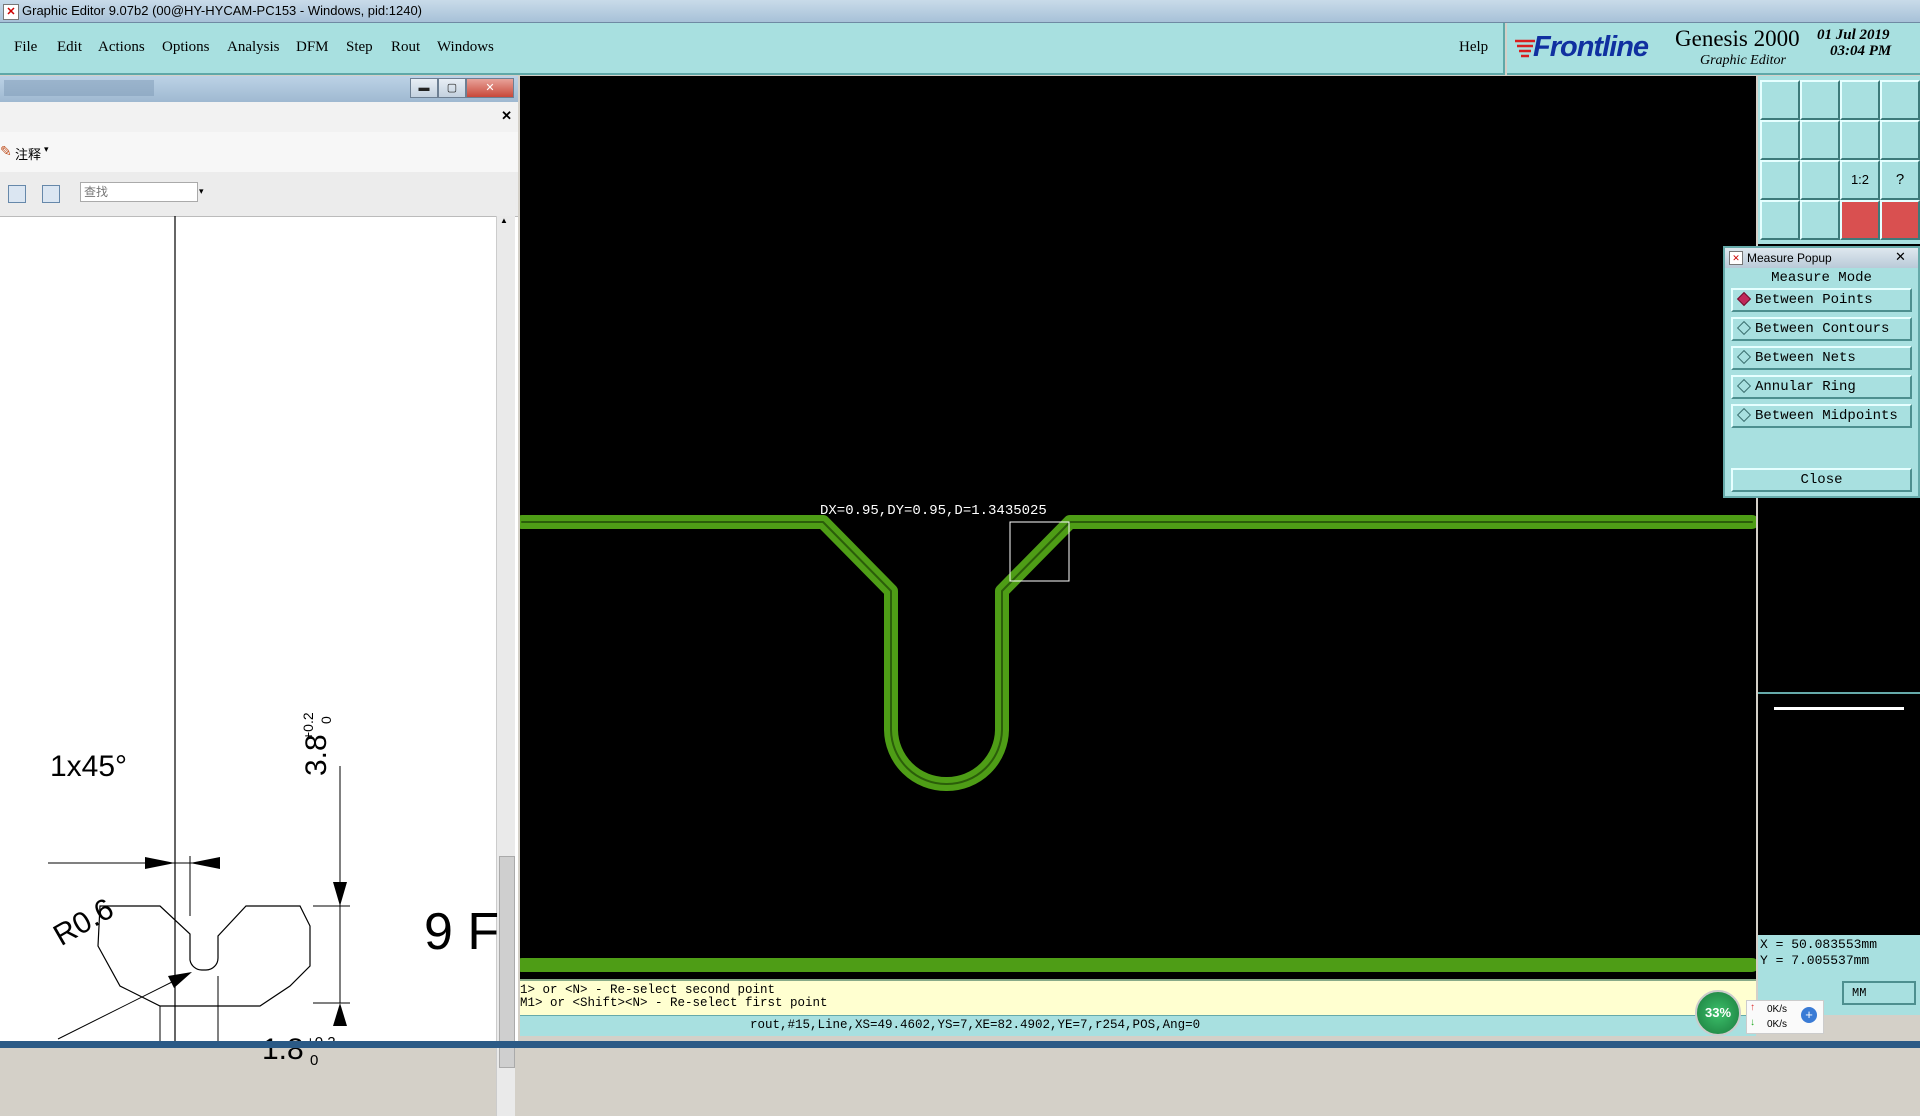 The image size is (1920, 1116). Describe the element at coordinates (1879, 993) in the screenshot. I see `units-selector: MM` at that location.